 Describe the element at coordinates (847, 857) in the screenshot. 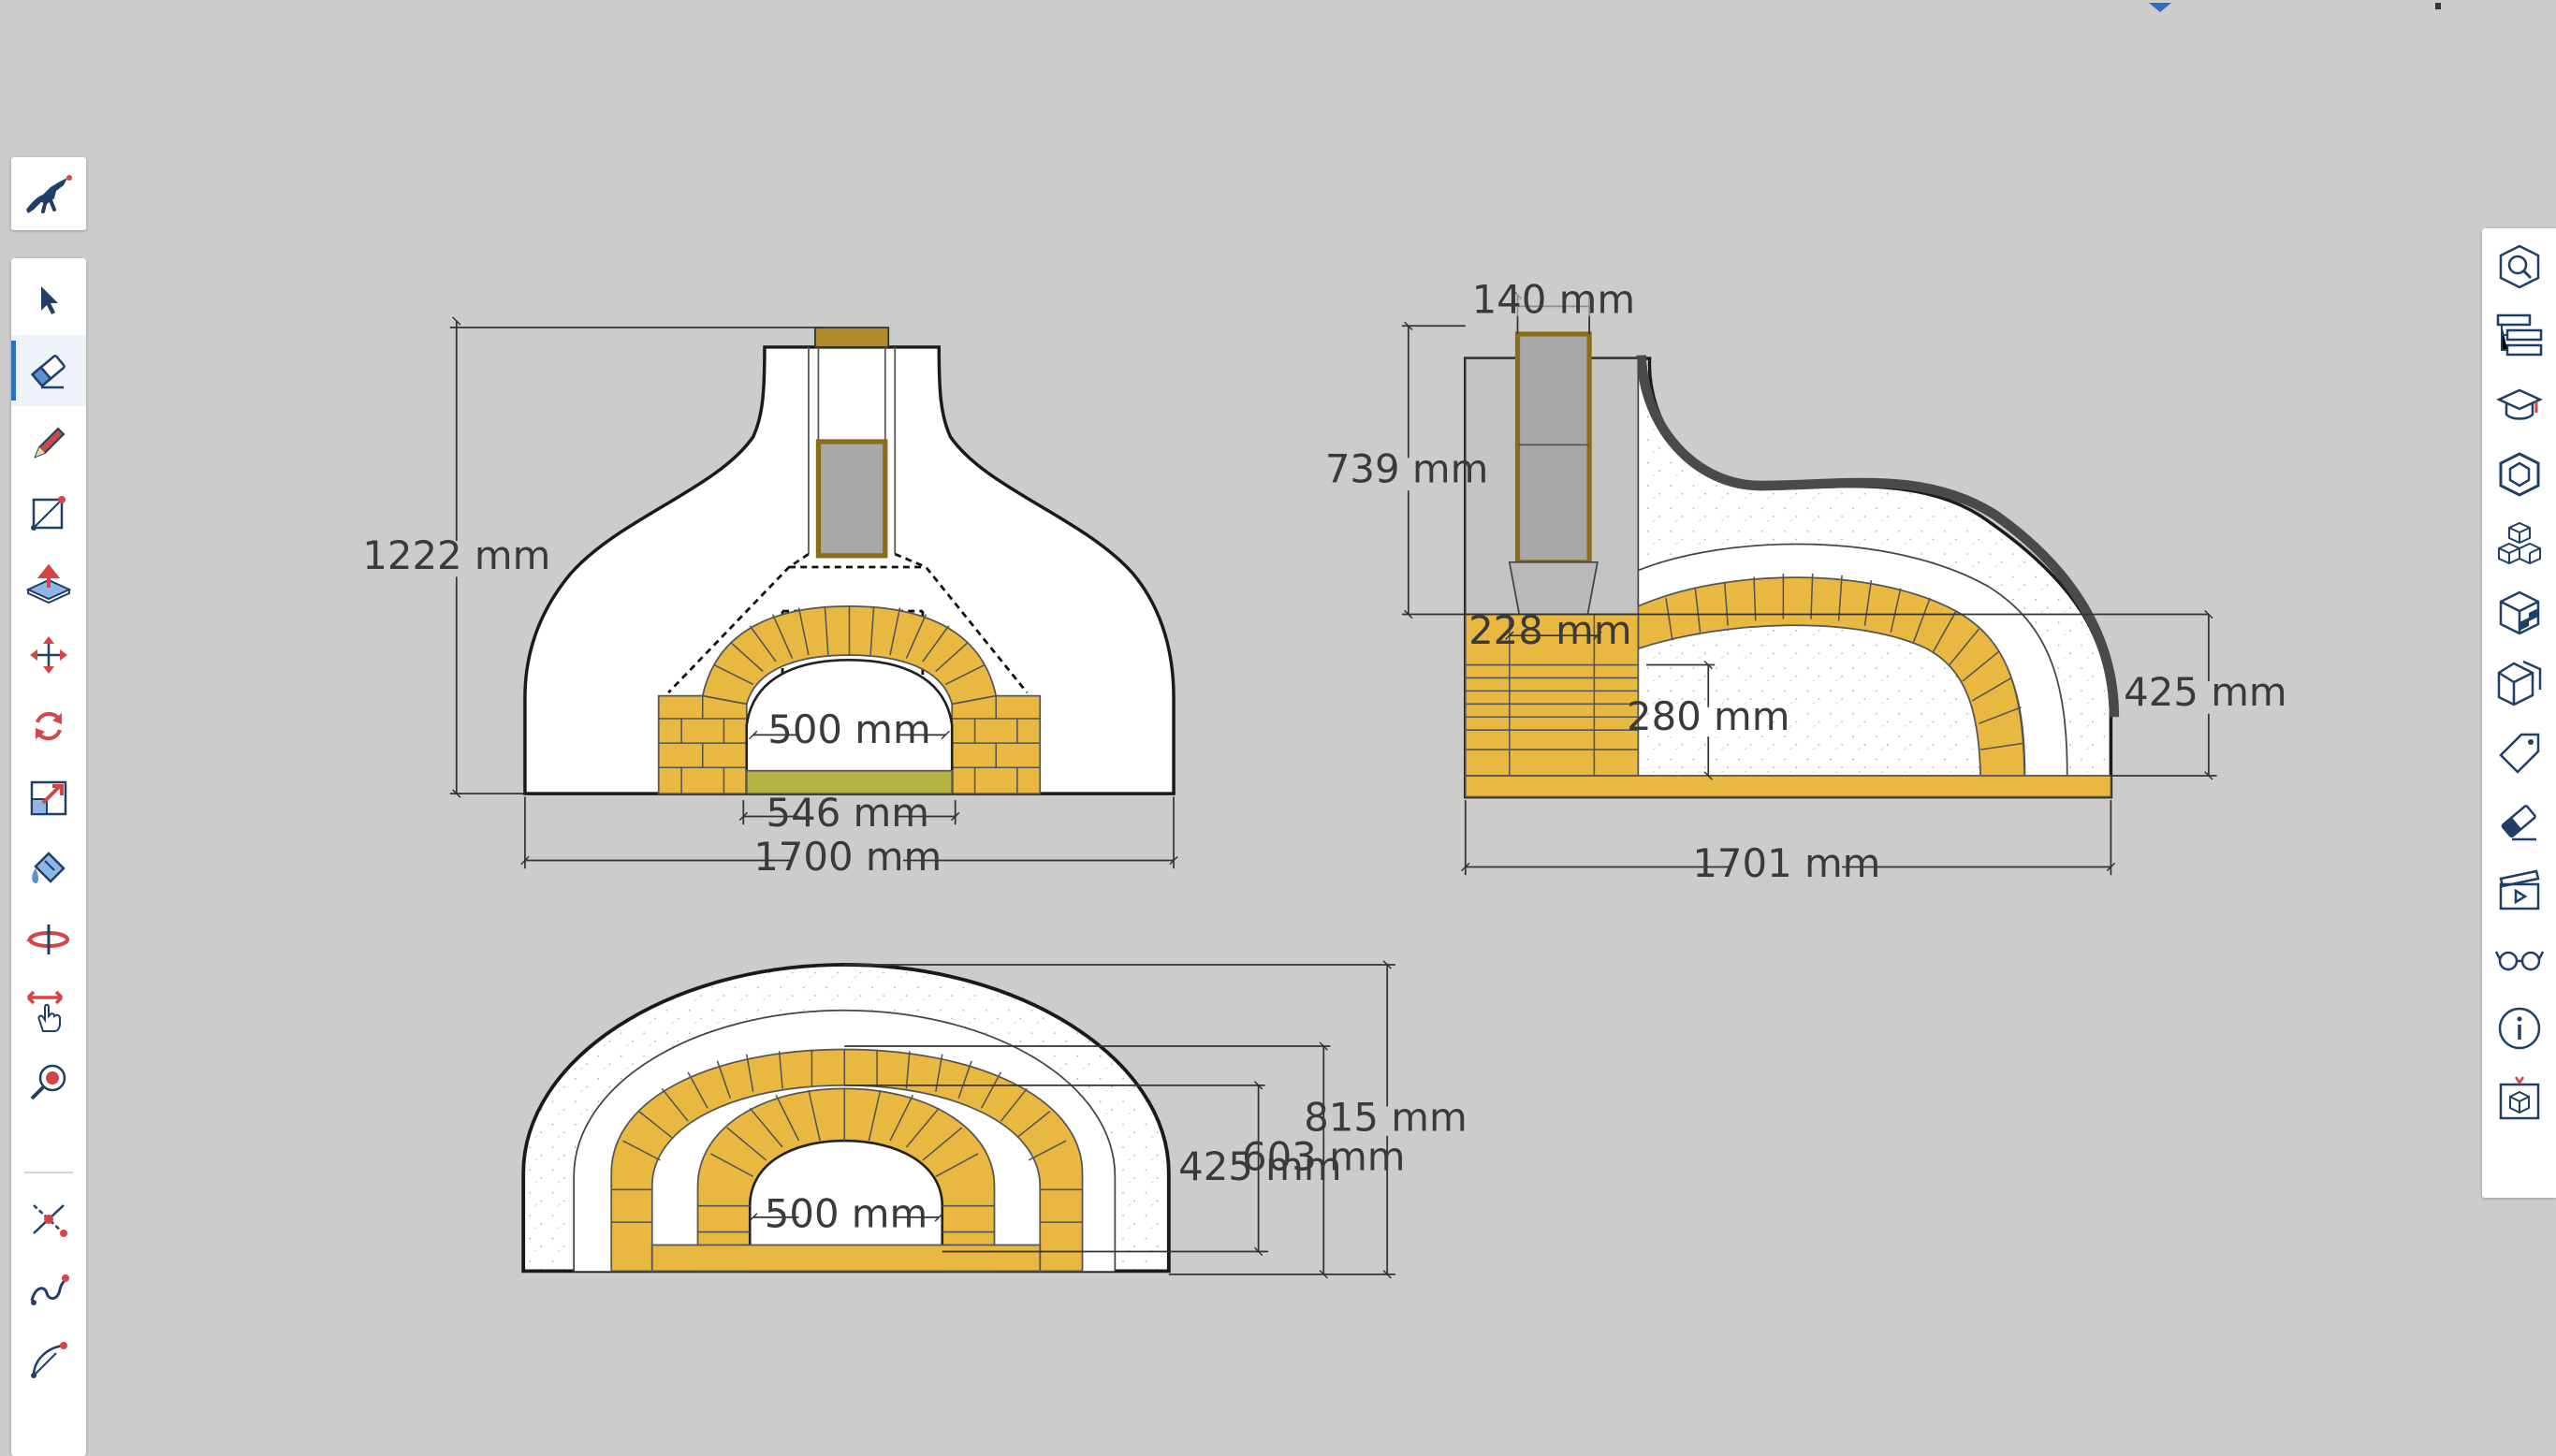

I see `front-width-label: 1700 mm` at that location.